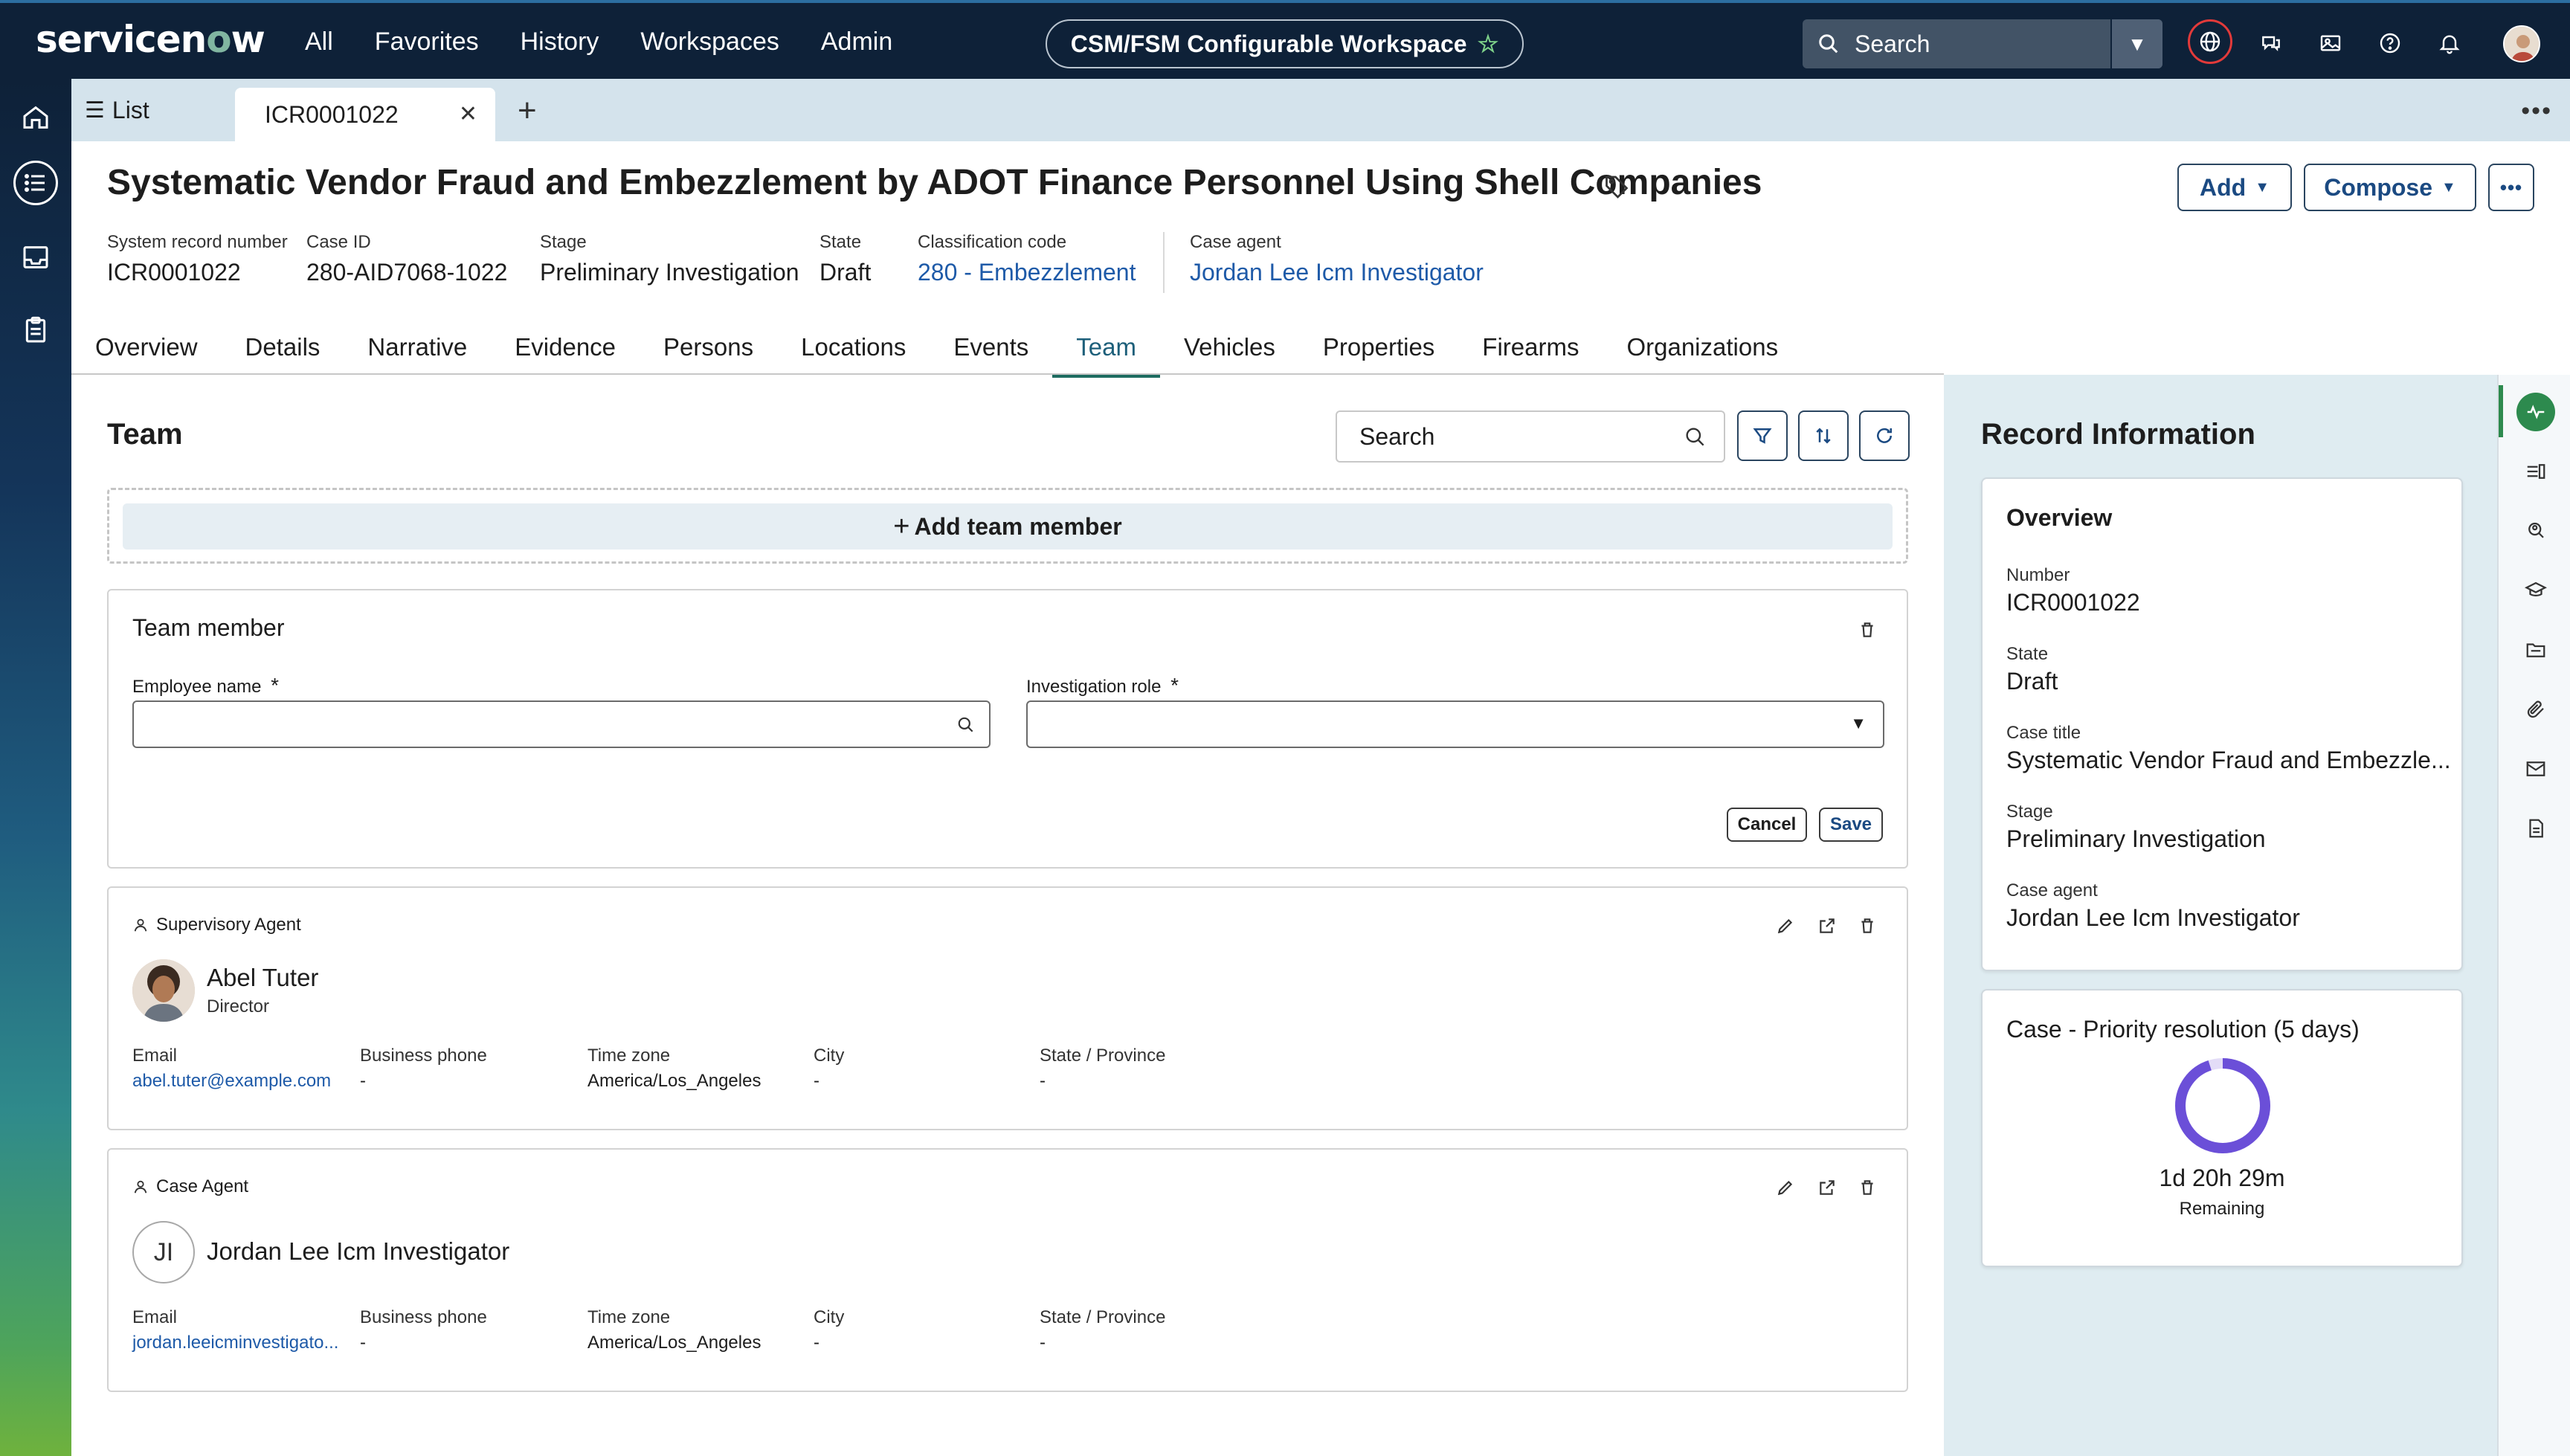  What do you see at coordinates (1285, 43) in the screenshot?
I see `workspace-pill: CSM/FSM Configurable Workspace ☆` at bounding box center [1285, 43].